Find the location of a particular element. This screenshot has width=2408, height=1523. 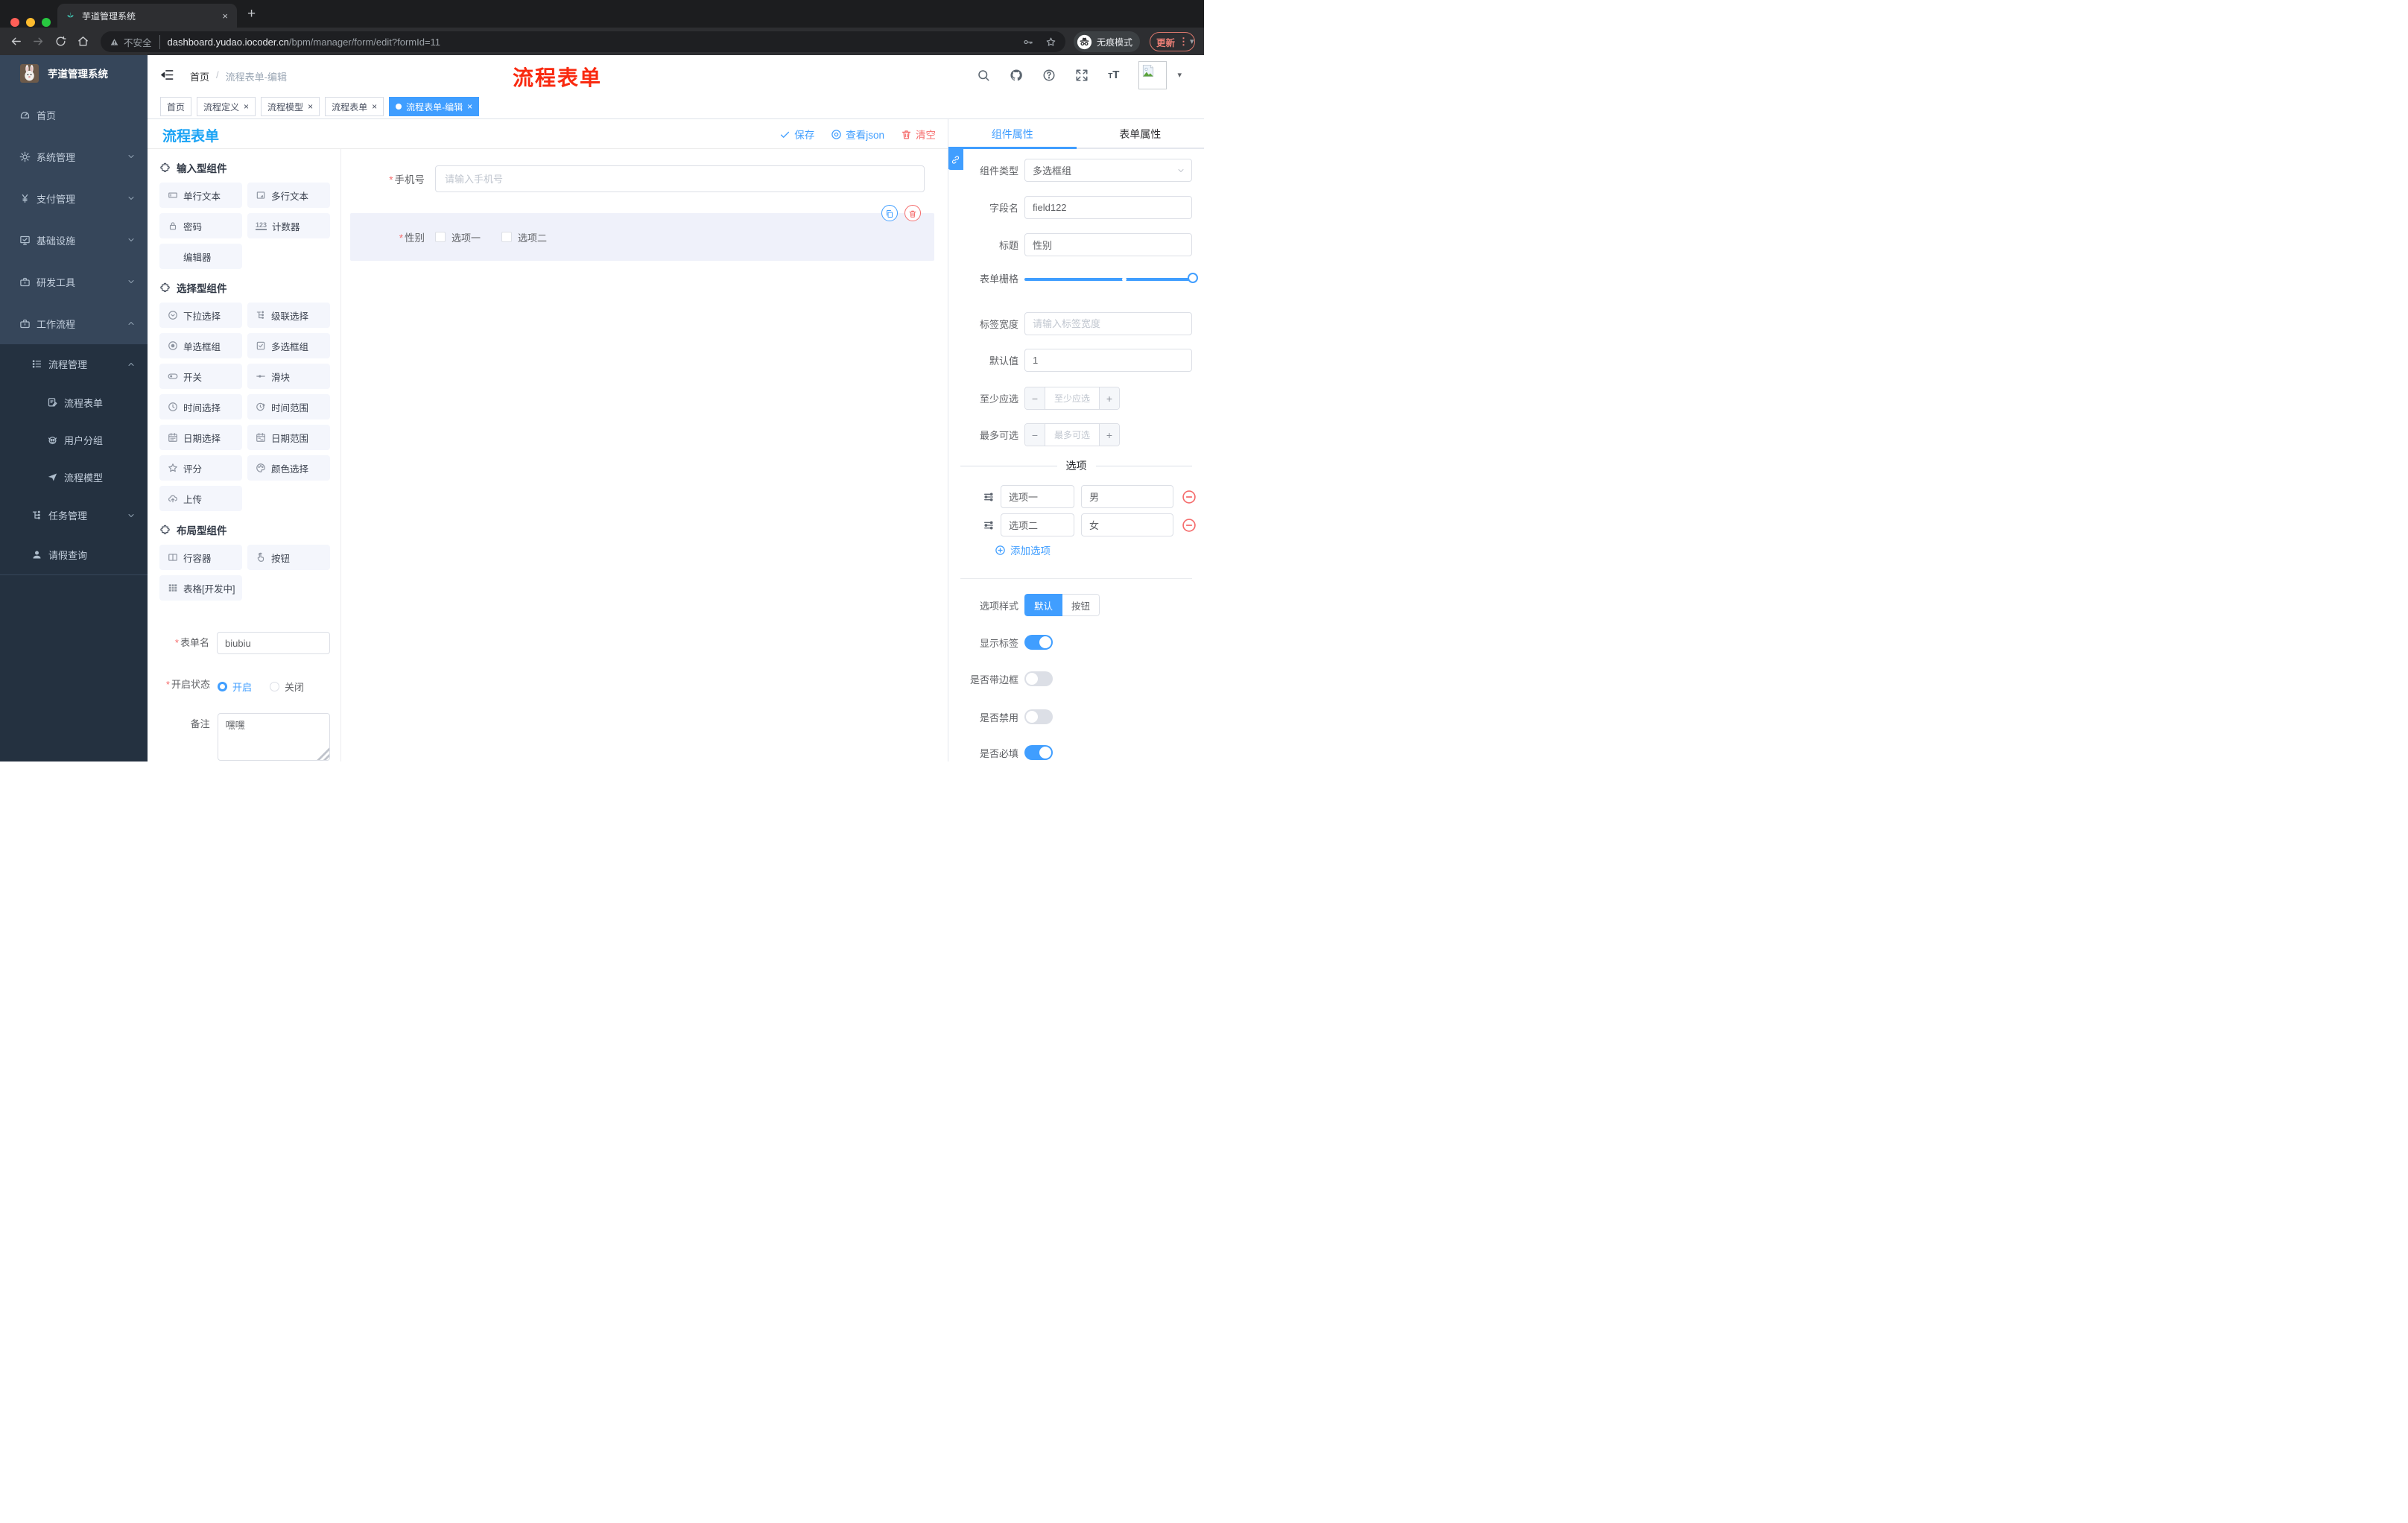

tag-流程表单: 流程表单 × is located at coordinates (354, 107).